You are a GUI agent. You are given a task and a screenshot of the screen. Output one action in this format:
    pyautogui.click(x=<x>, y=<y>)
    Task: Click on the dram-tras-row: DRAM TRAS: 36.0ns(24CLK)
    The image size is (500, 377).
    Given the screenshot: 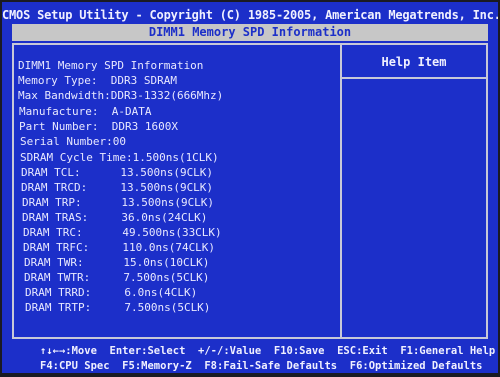 What is the action you would take?
    pyautogui.click(x=115, y=217)
    